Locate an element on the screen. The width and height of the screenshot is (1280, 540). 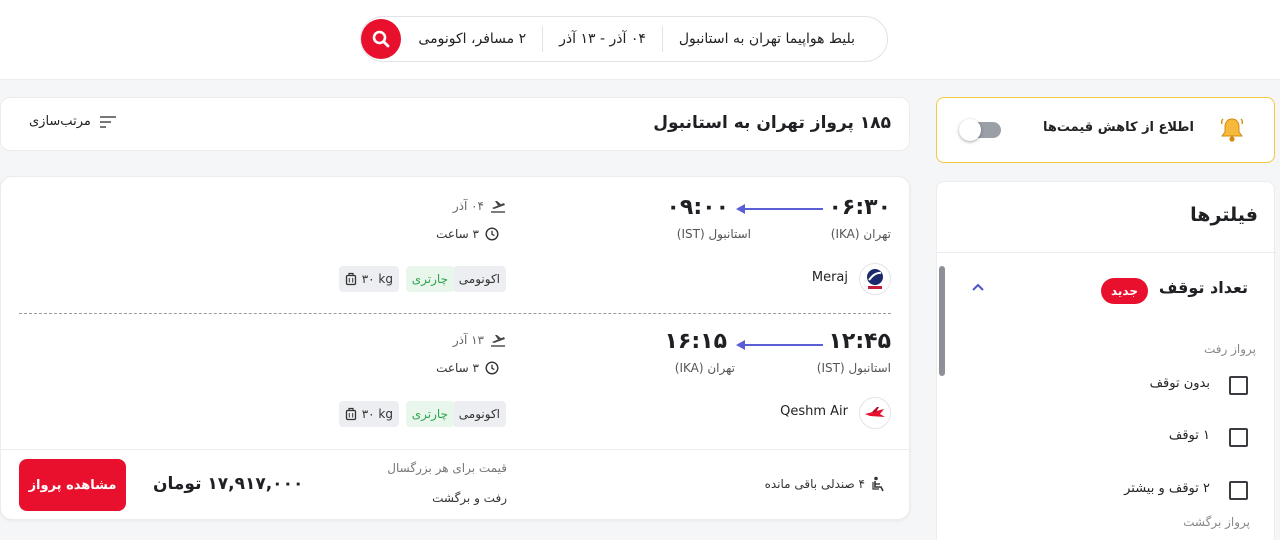
seat-icon is located at coordinates (878, 484).